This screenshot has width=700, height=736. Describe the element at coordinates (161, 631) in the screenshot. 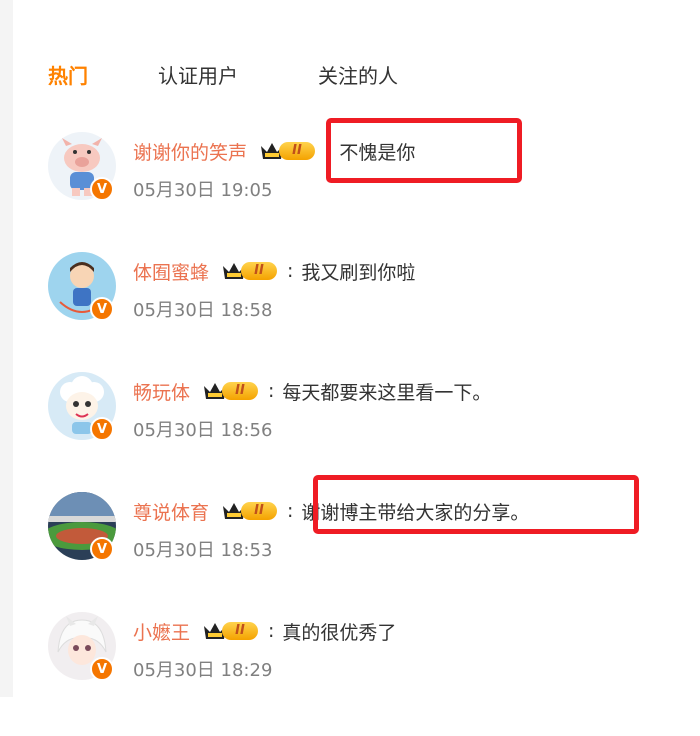

I see `username-link: 小嬷王` at that location.